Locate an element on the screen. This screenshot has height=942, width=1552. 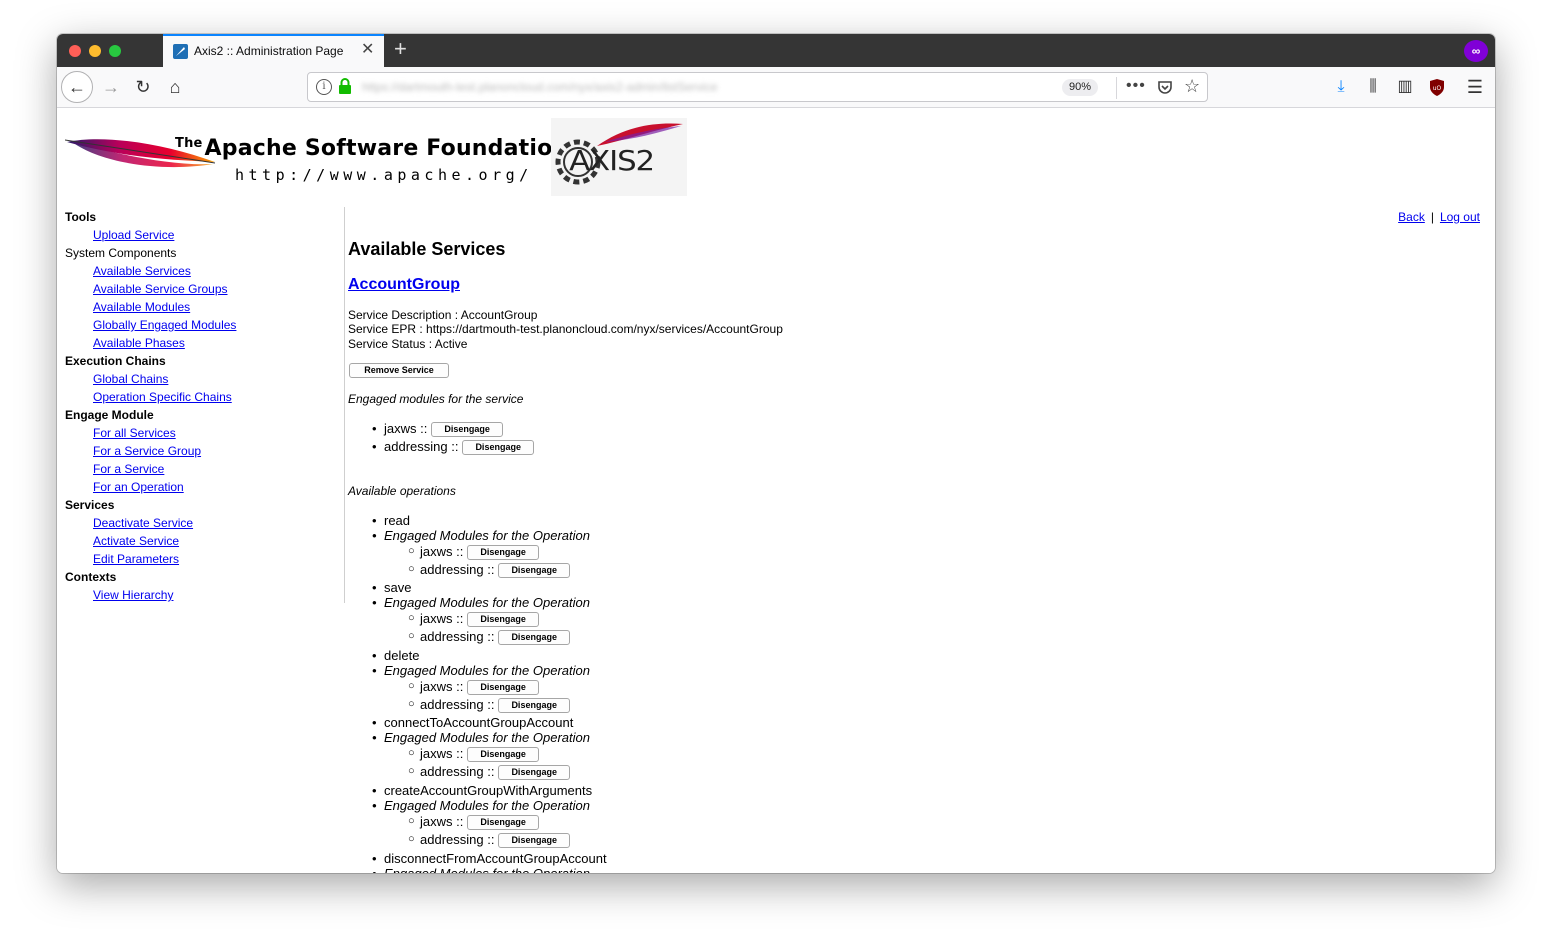
bookmark-star-icon: ☆ is located at coordinates (1192, 86).